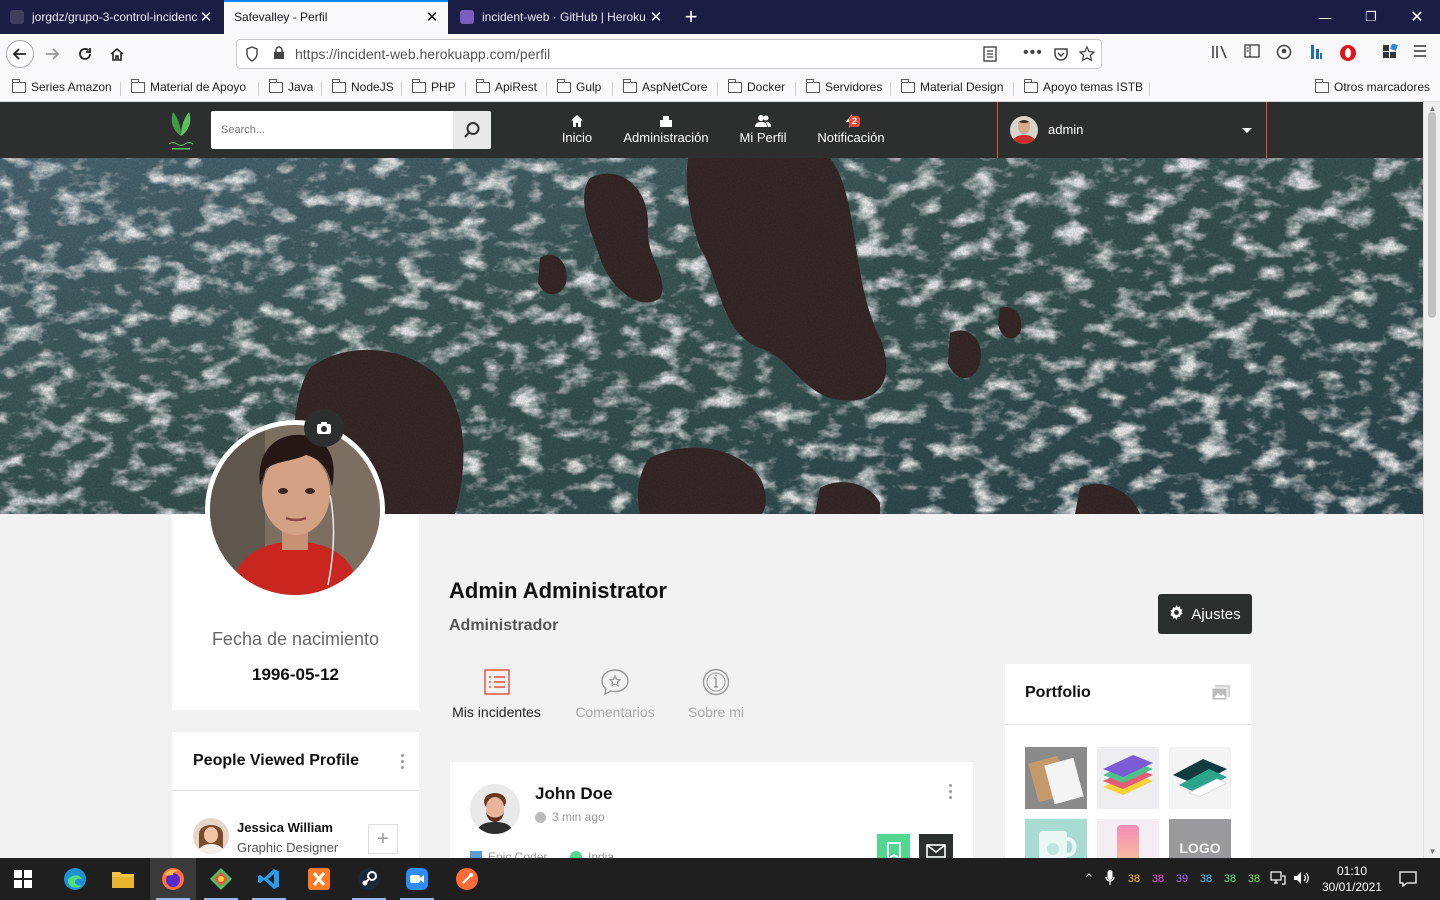 The image size is (1440, 900). I want to click on profile-photo, so click(295, 510).